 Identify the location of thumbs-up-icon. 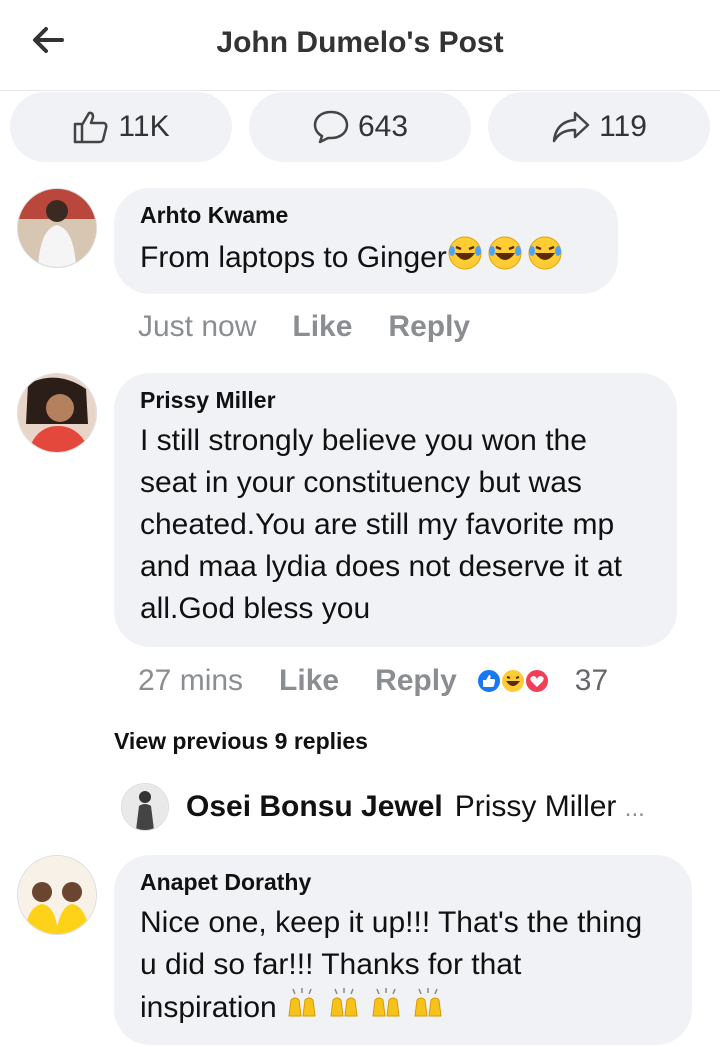
(91, 127).